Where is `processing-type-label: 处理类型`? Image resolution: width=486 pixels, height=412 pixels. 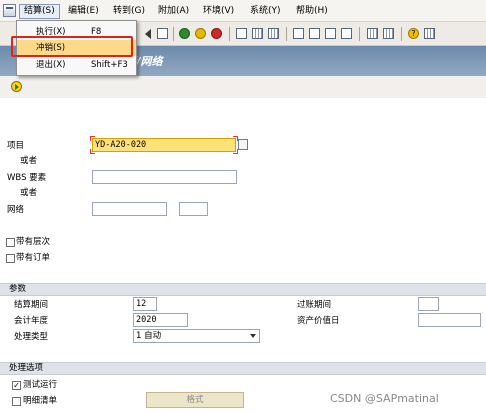 processing-type-label: 处理类型 is located at coordinates (31, 337).